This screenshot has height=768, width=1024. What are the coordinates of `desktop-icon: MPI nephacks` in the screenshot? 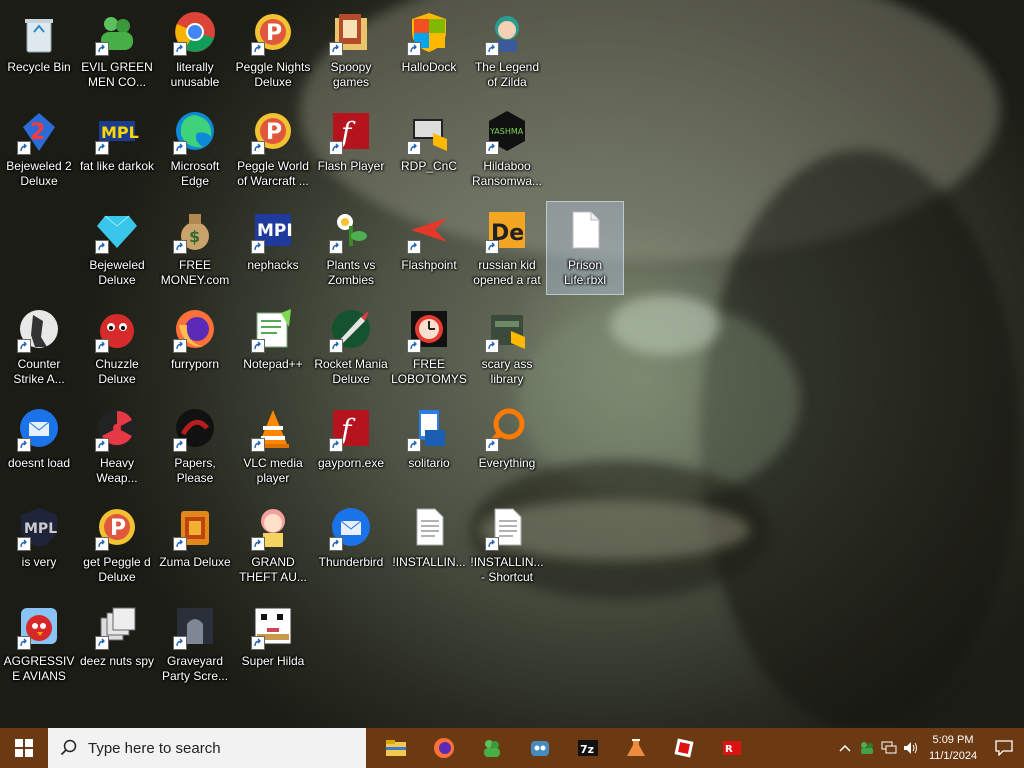 It's located at (273, 248).